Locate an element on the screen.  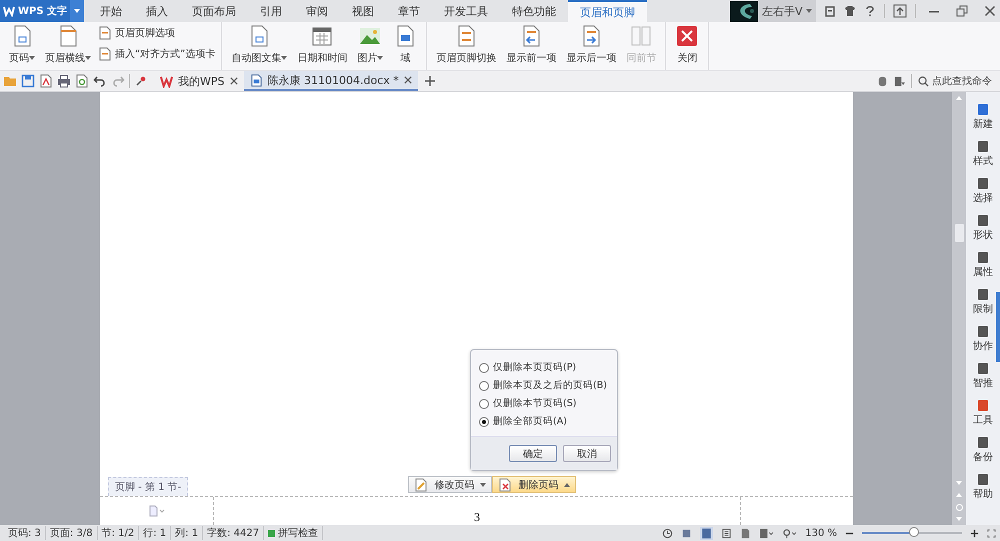
save-icon is located at coordinates (28, 81).